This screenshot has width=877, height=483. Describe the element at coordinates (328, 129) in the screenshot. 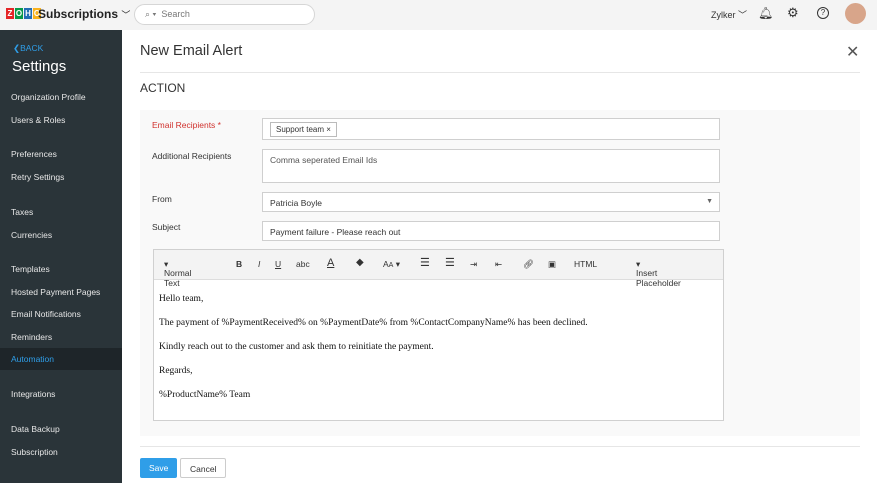

I see `remove-icon: ×` at that location.